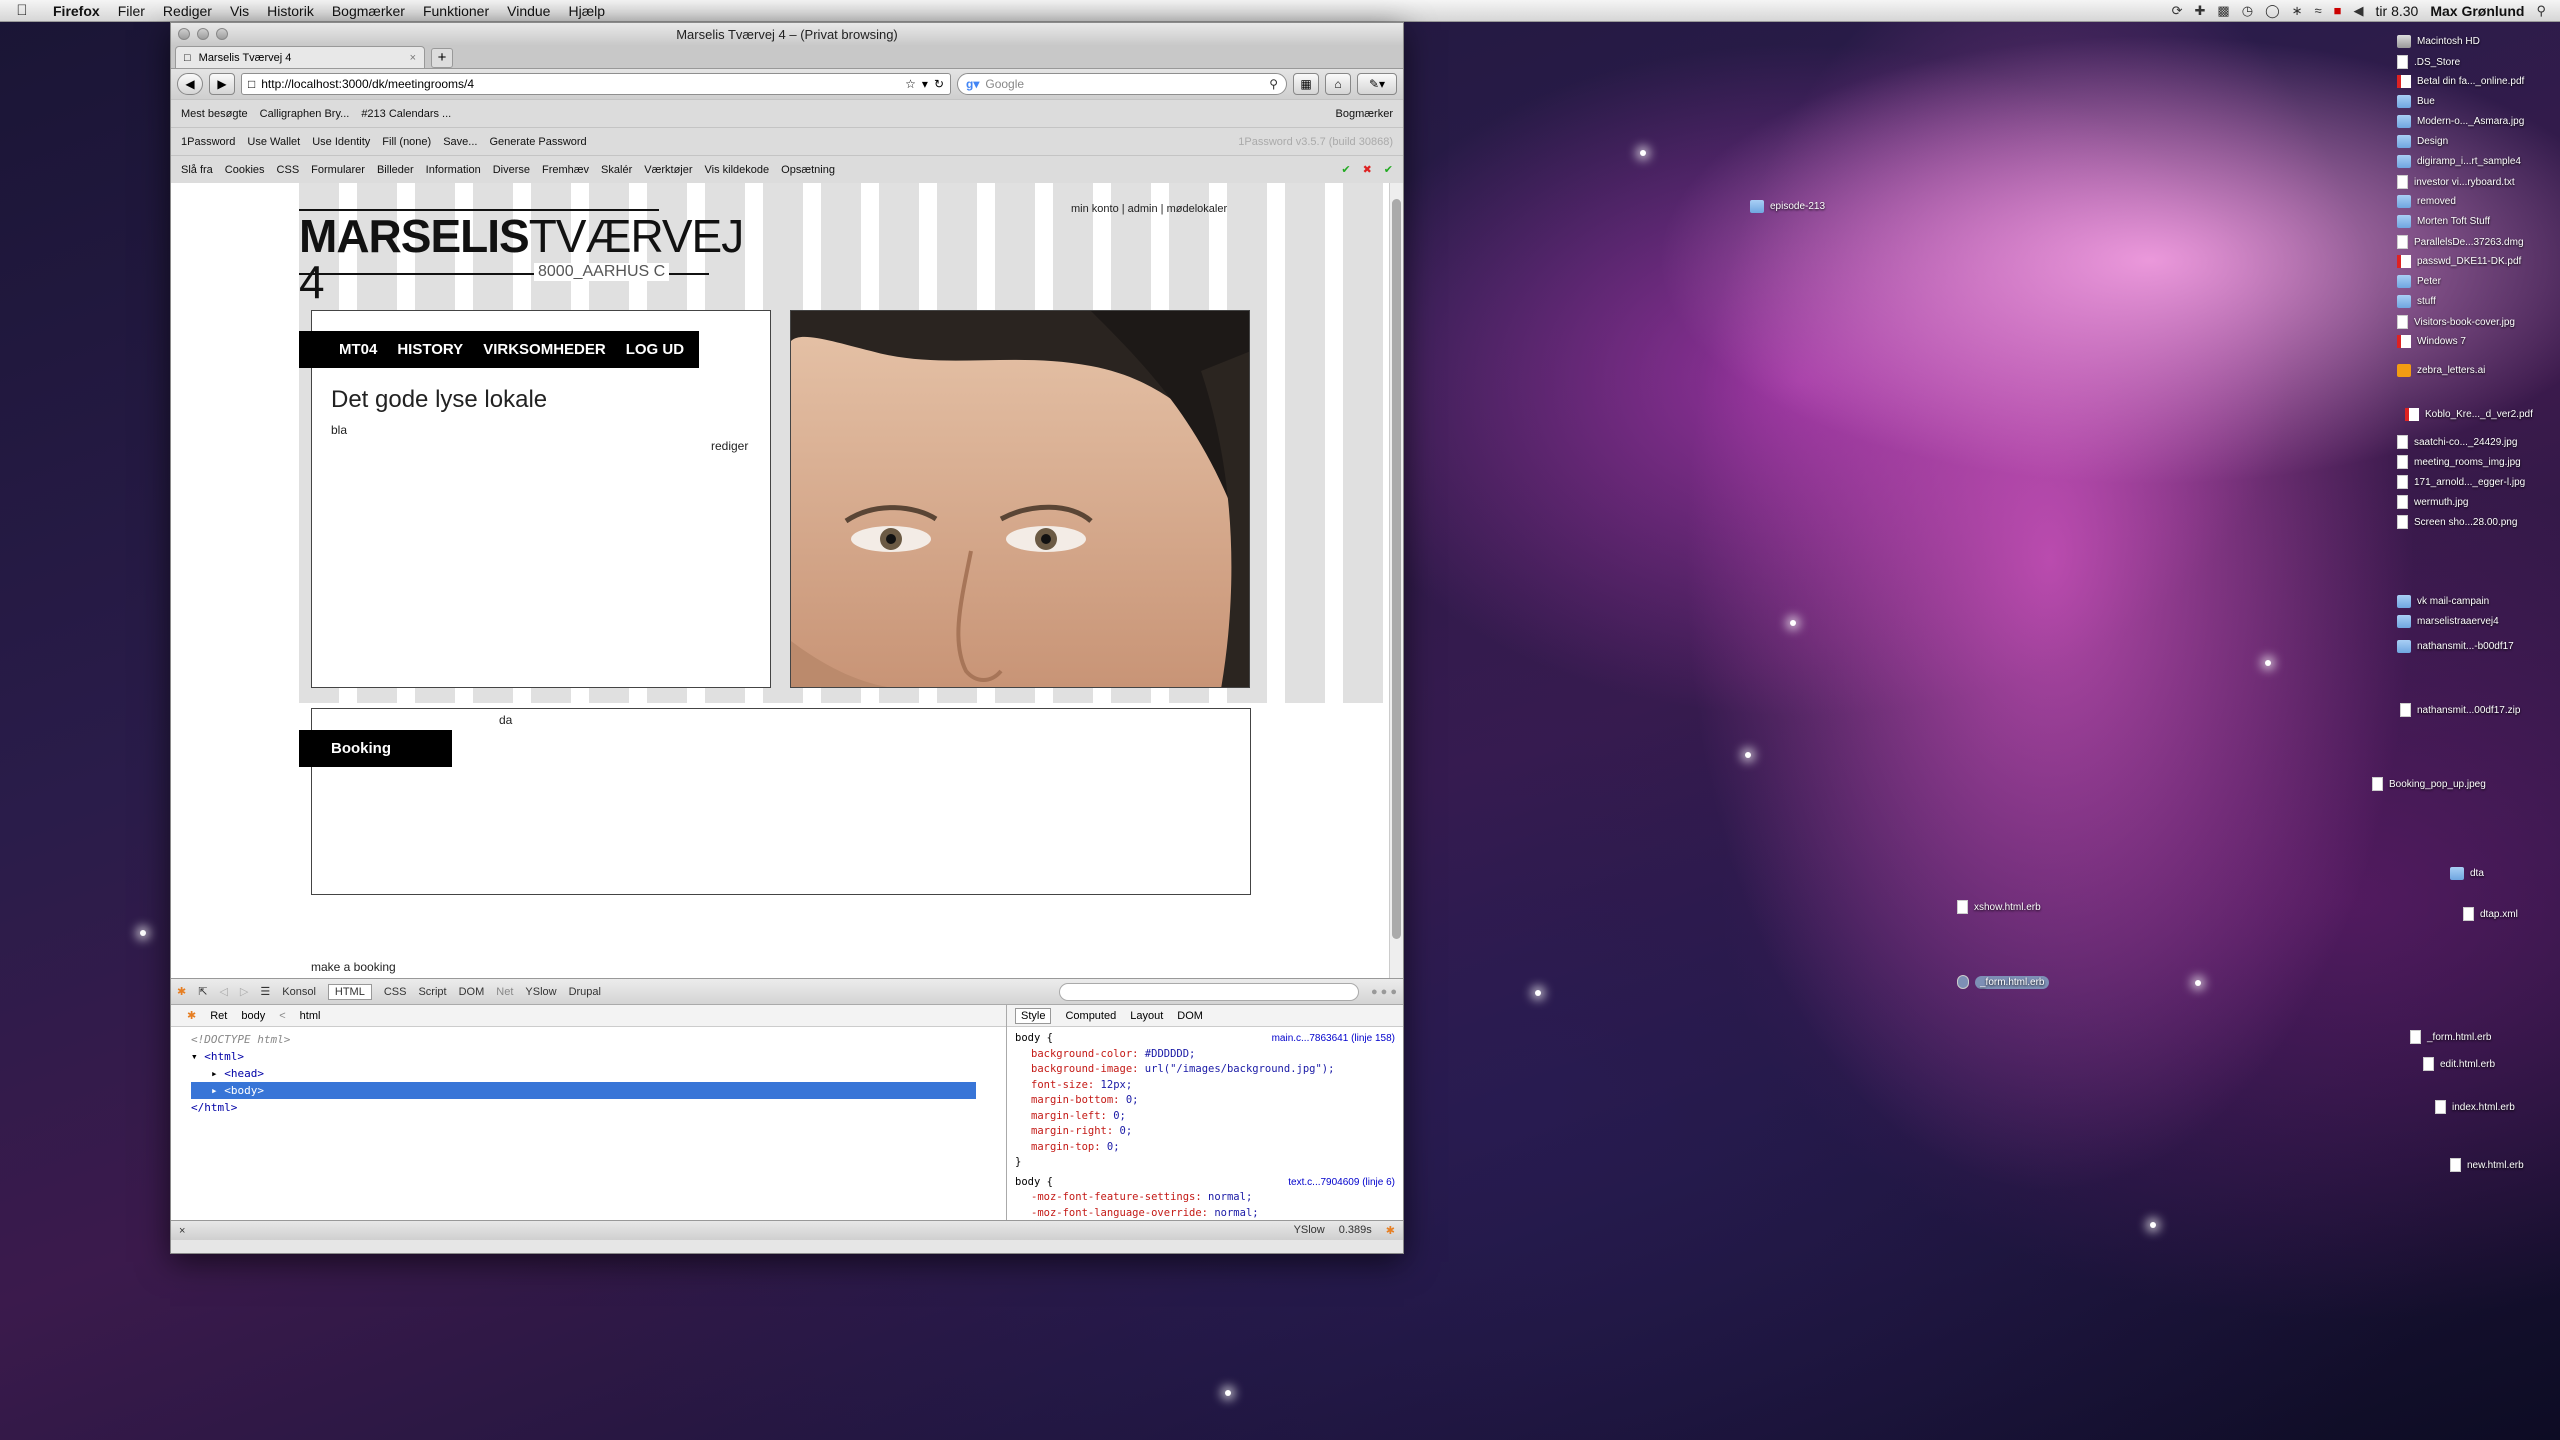  I want to click on scroll-thumb, so click(1396, 569).